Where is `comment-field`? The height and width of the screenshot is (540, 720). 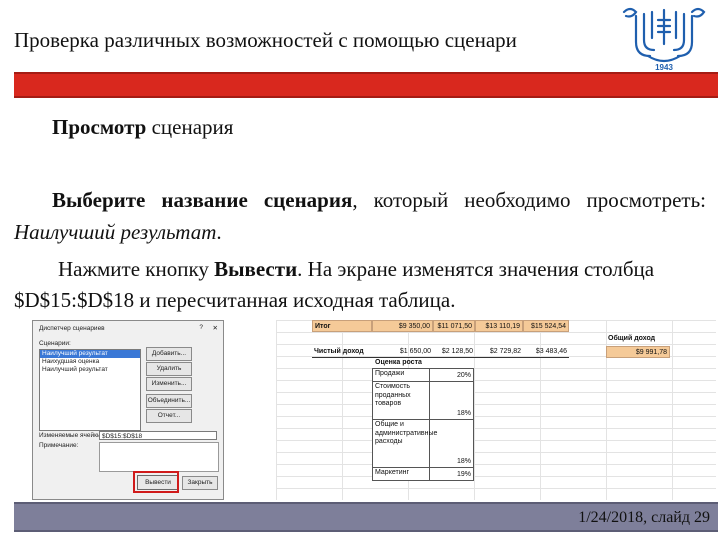 comment-field is located at coordinates (159, 457).